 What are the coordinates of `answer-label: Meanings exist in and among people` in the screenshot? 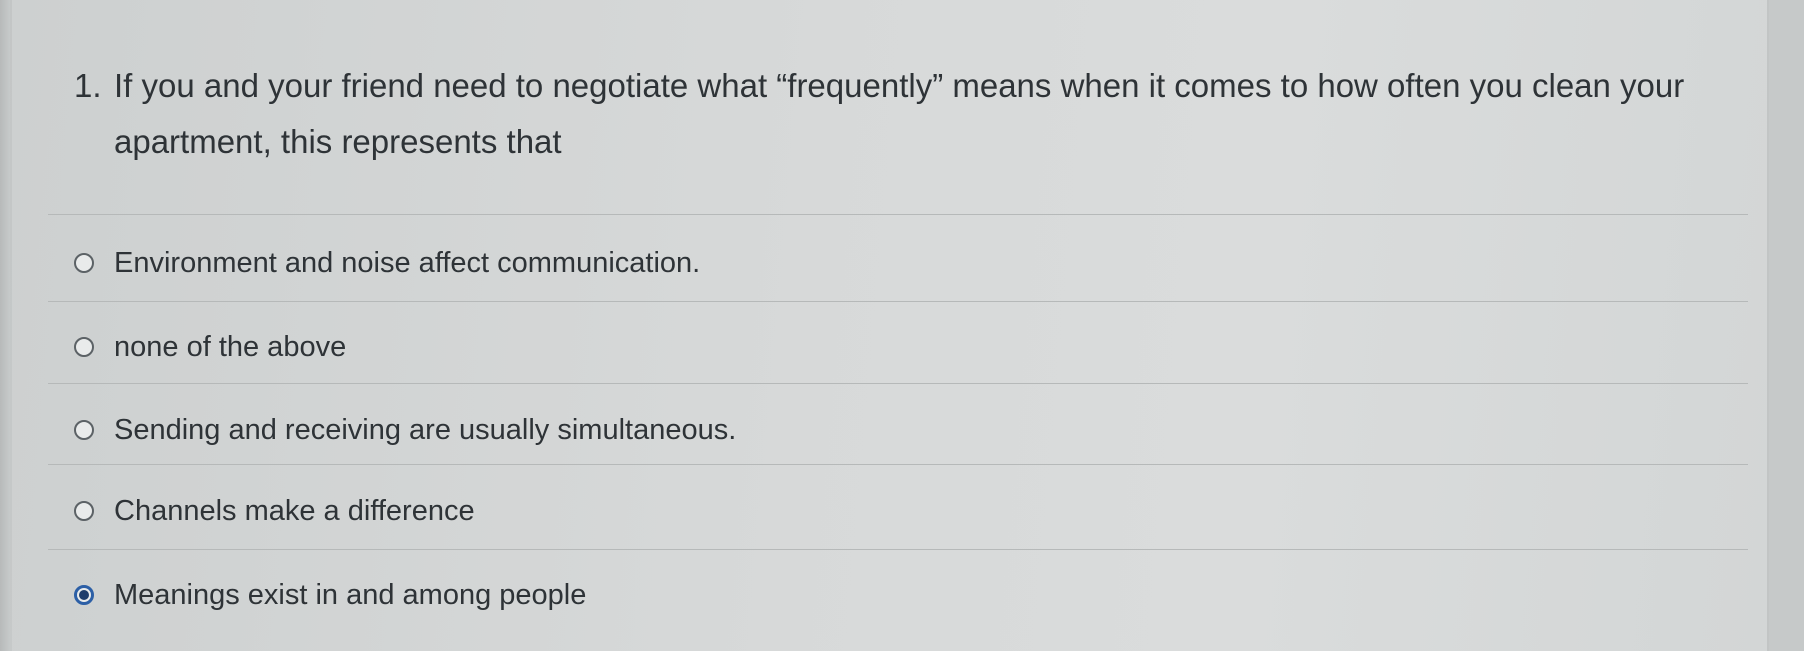 It's located at (350, 594).